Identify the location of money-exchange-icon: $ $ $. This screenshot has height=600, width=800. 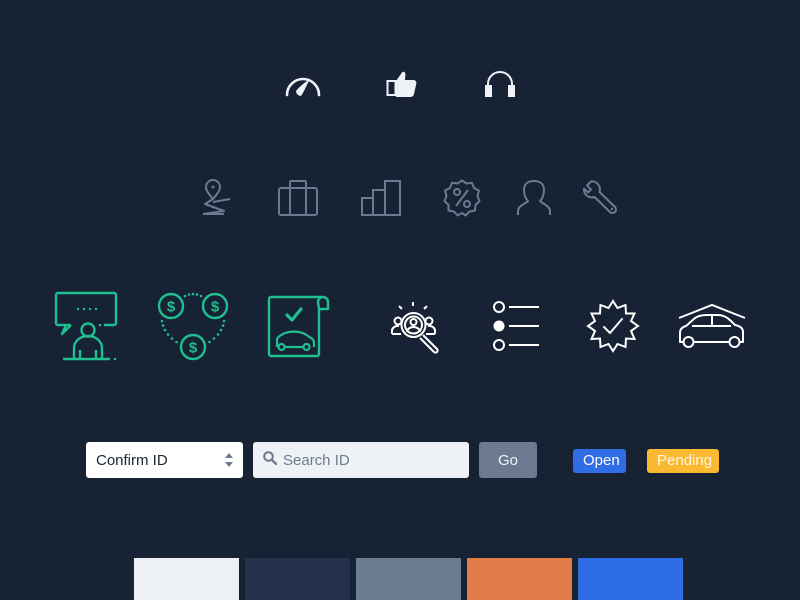
(193, 327).